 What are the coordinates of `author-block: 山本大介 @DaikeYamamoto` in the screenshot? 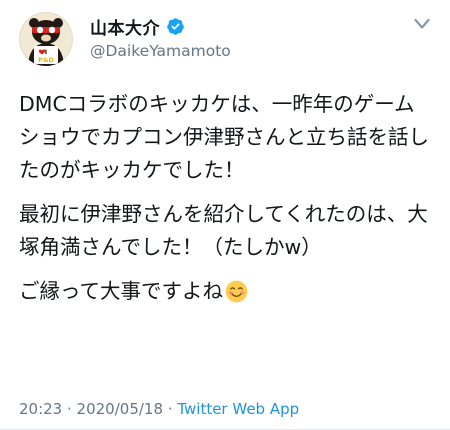 It's located at (160, 37).